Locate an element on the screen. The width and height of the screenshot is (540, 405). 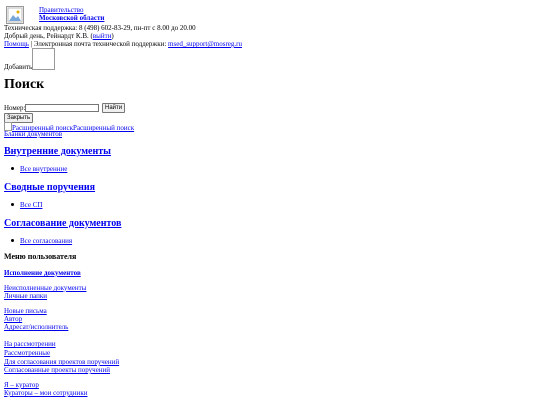
all-internal-link: Все внутренние is located at coordinates (43, 169).